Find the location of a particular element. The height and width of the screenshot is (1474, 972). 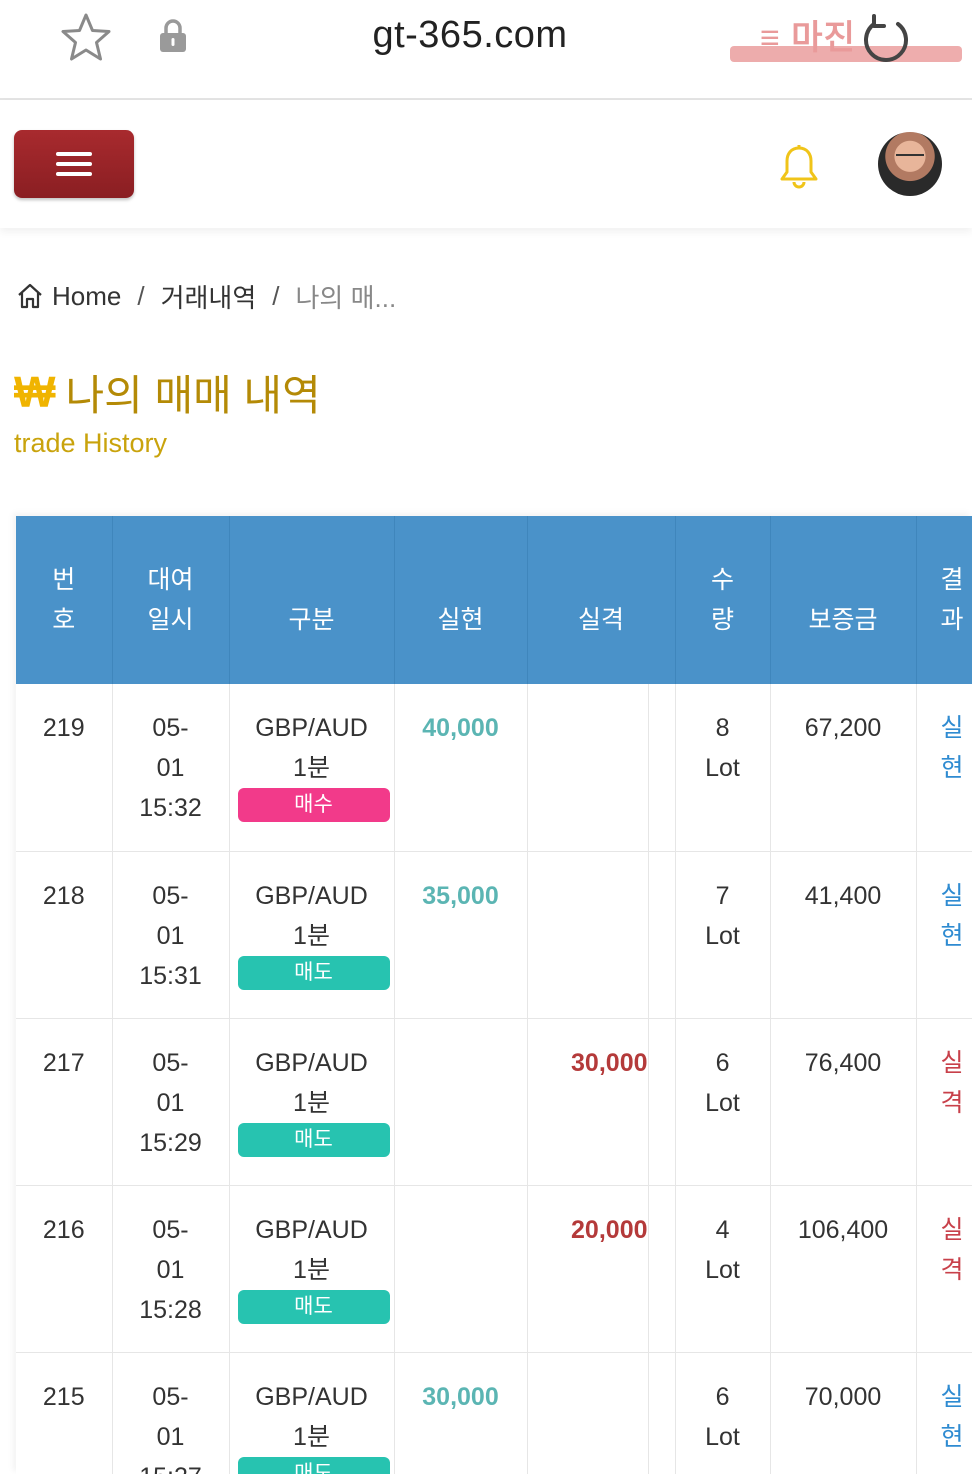

page-title: ₩ 나의 매매 내역 is located at coordinates (167, 392).